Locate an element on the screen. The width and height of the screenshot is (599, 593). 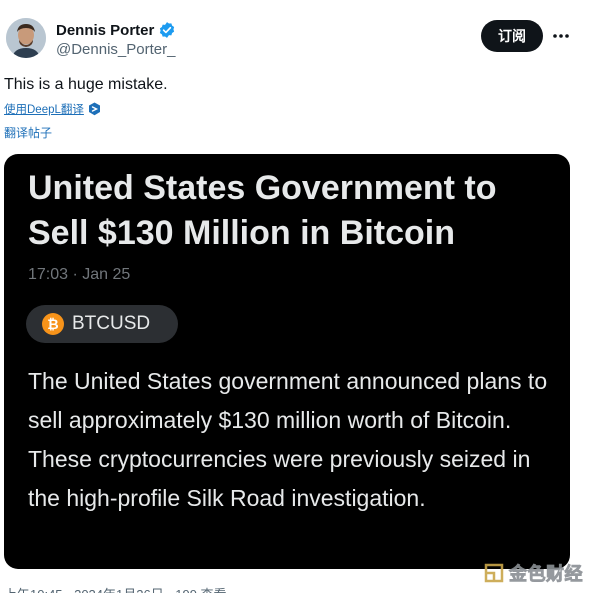
card-timestamp: 17:03 · Jan 25 is located at coordinates (79, 274).